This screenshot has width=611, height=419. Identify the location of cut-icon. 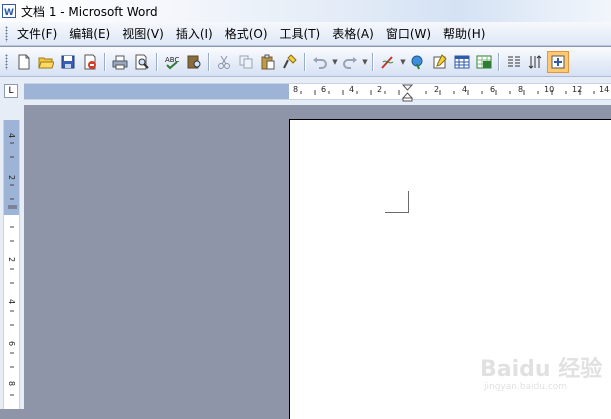
(224, 62).